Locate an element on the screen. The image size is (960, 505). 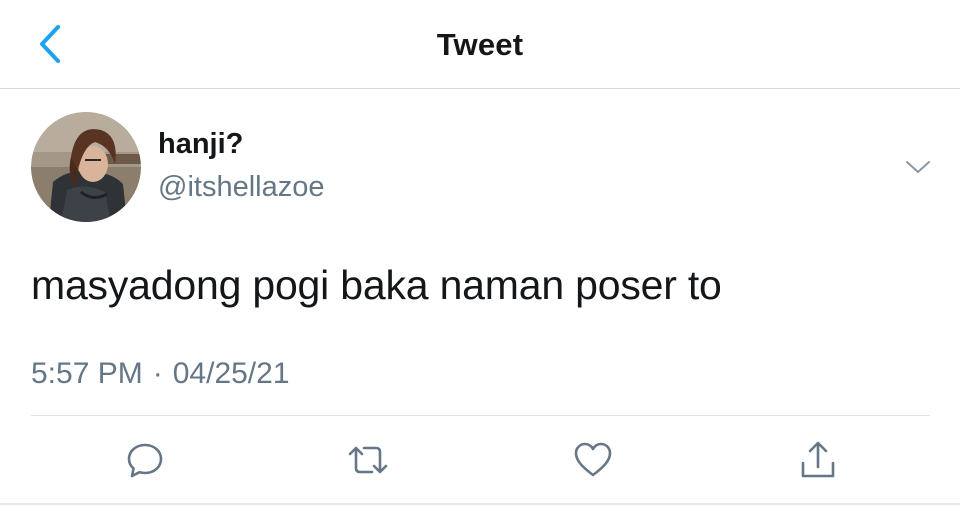
retweet-button is located at coordinates (368, 460).